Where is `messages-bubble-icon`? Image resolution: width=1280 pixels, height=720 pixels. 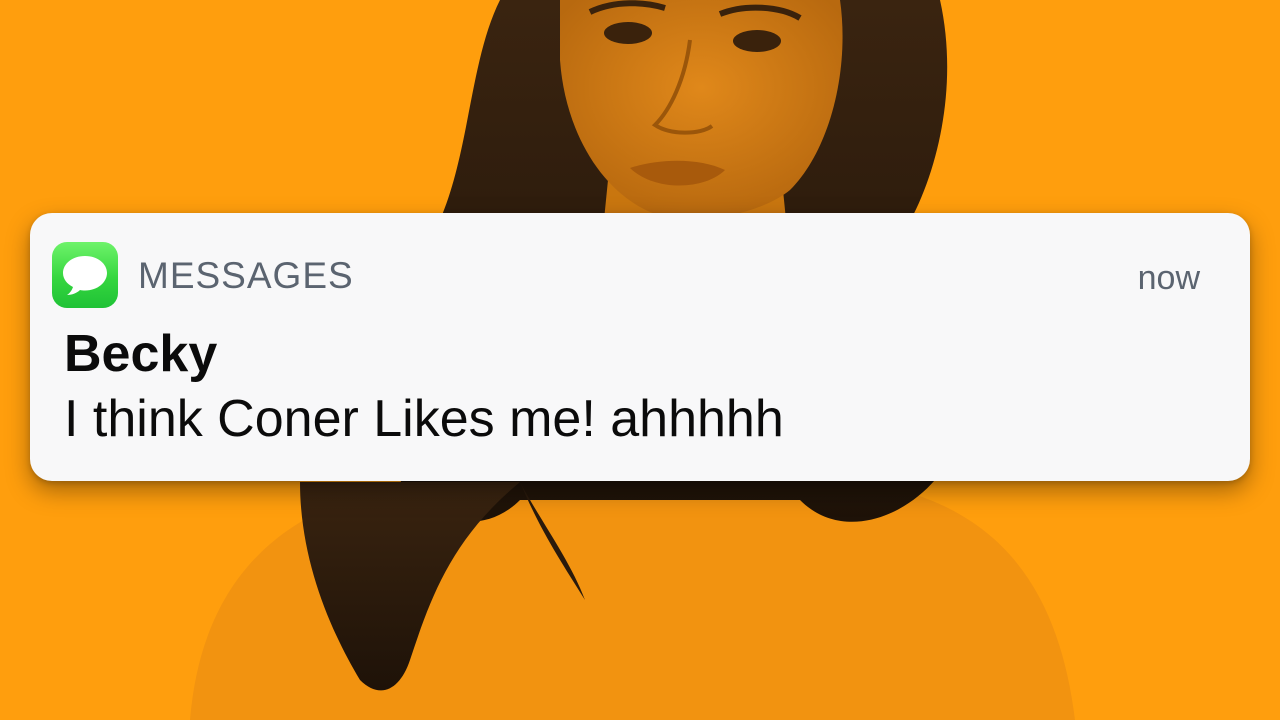 messages-bubble-icon is located at coordinates (85, 275).